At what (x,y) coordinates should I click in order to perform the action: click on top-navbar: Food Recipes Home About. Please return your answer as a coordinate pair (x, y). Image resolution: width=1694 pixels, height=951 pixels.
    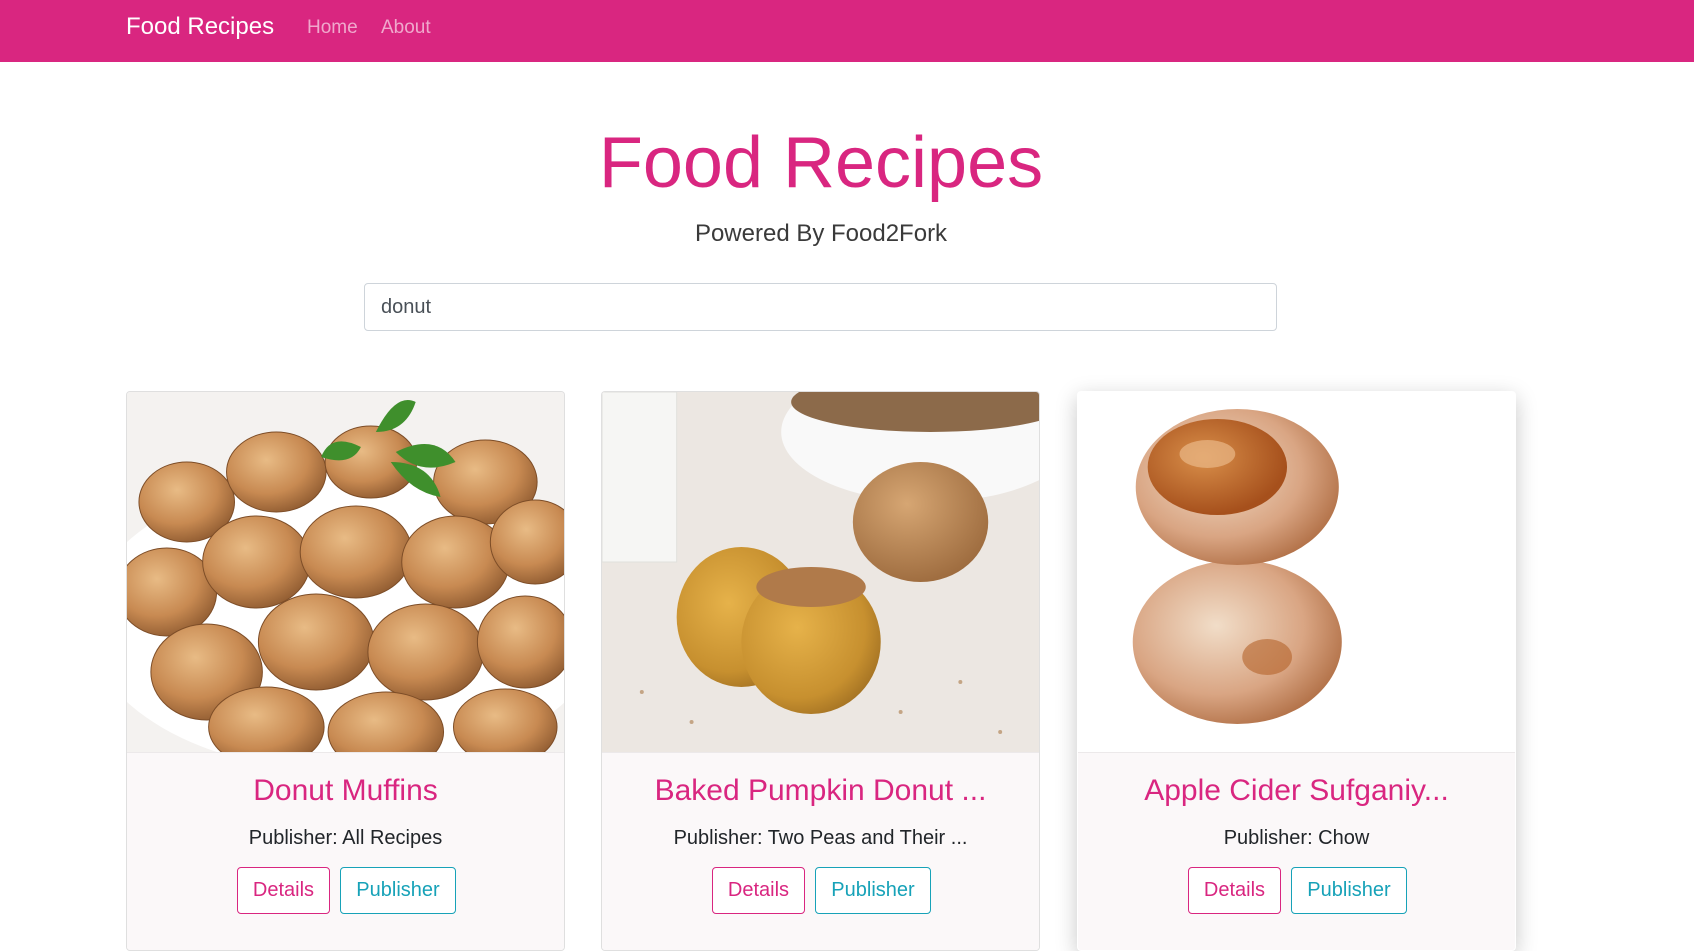
    Looking at the image, I should click on (847, 31).